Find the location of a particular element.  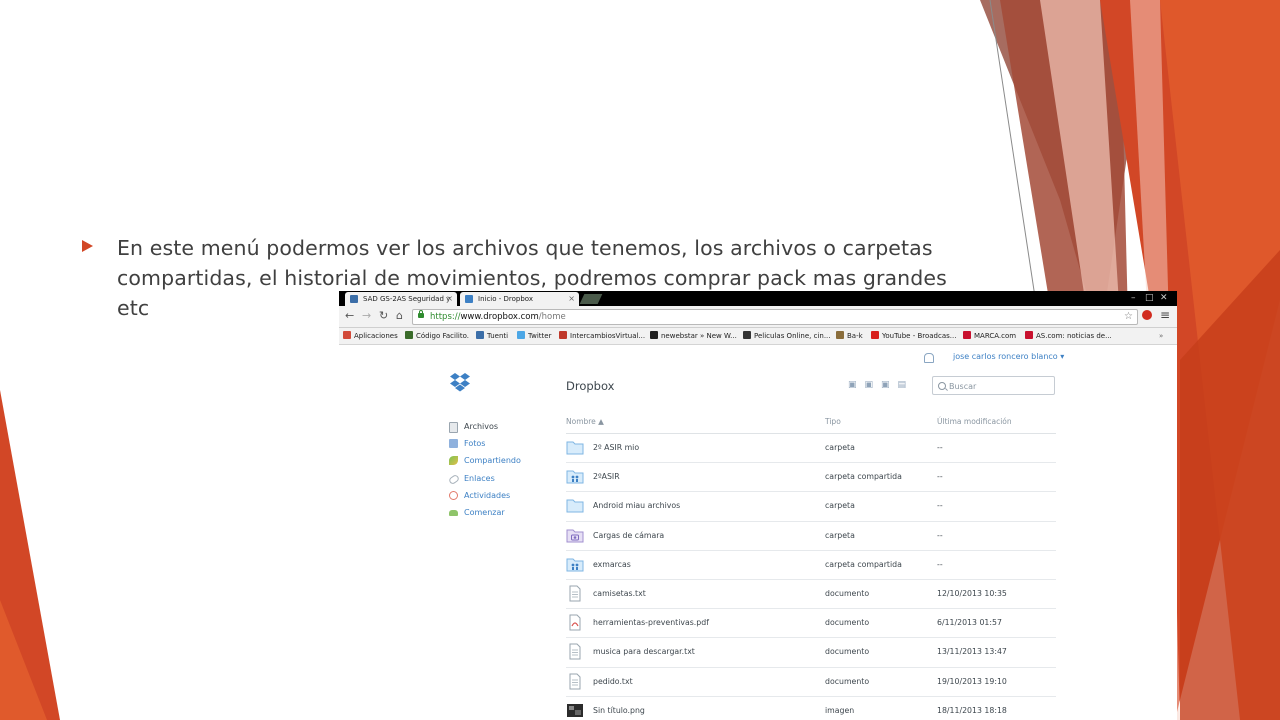

iv-icon is located at coordinates (563, 335).